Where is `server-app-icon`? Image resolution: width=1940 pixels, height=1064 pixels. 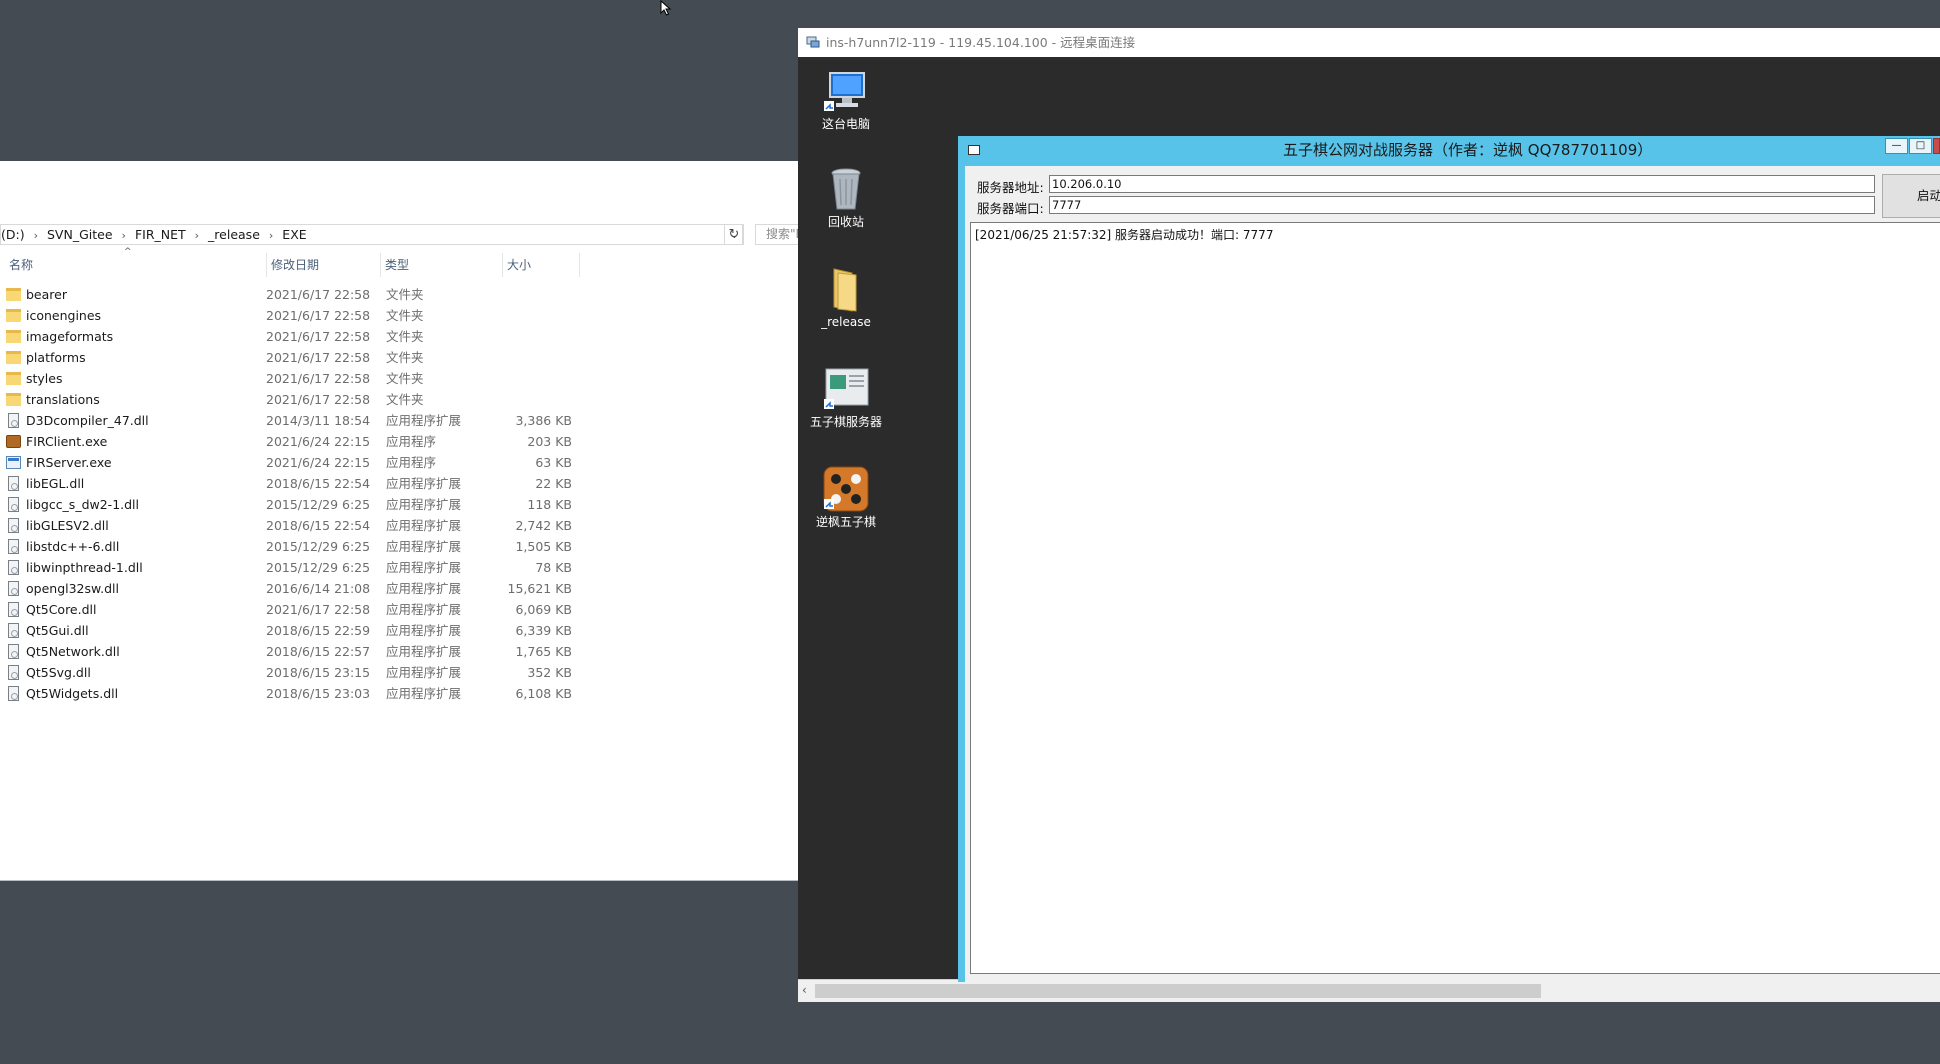
server-app-icon is located at coordinates (846, 389).